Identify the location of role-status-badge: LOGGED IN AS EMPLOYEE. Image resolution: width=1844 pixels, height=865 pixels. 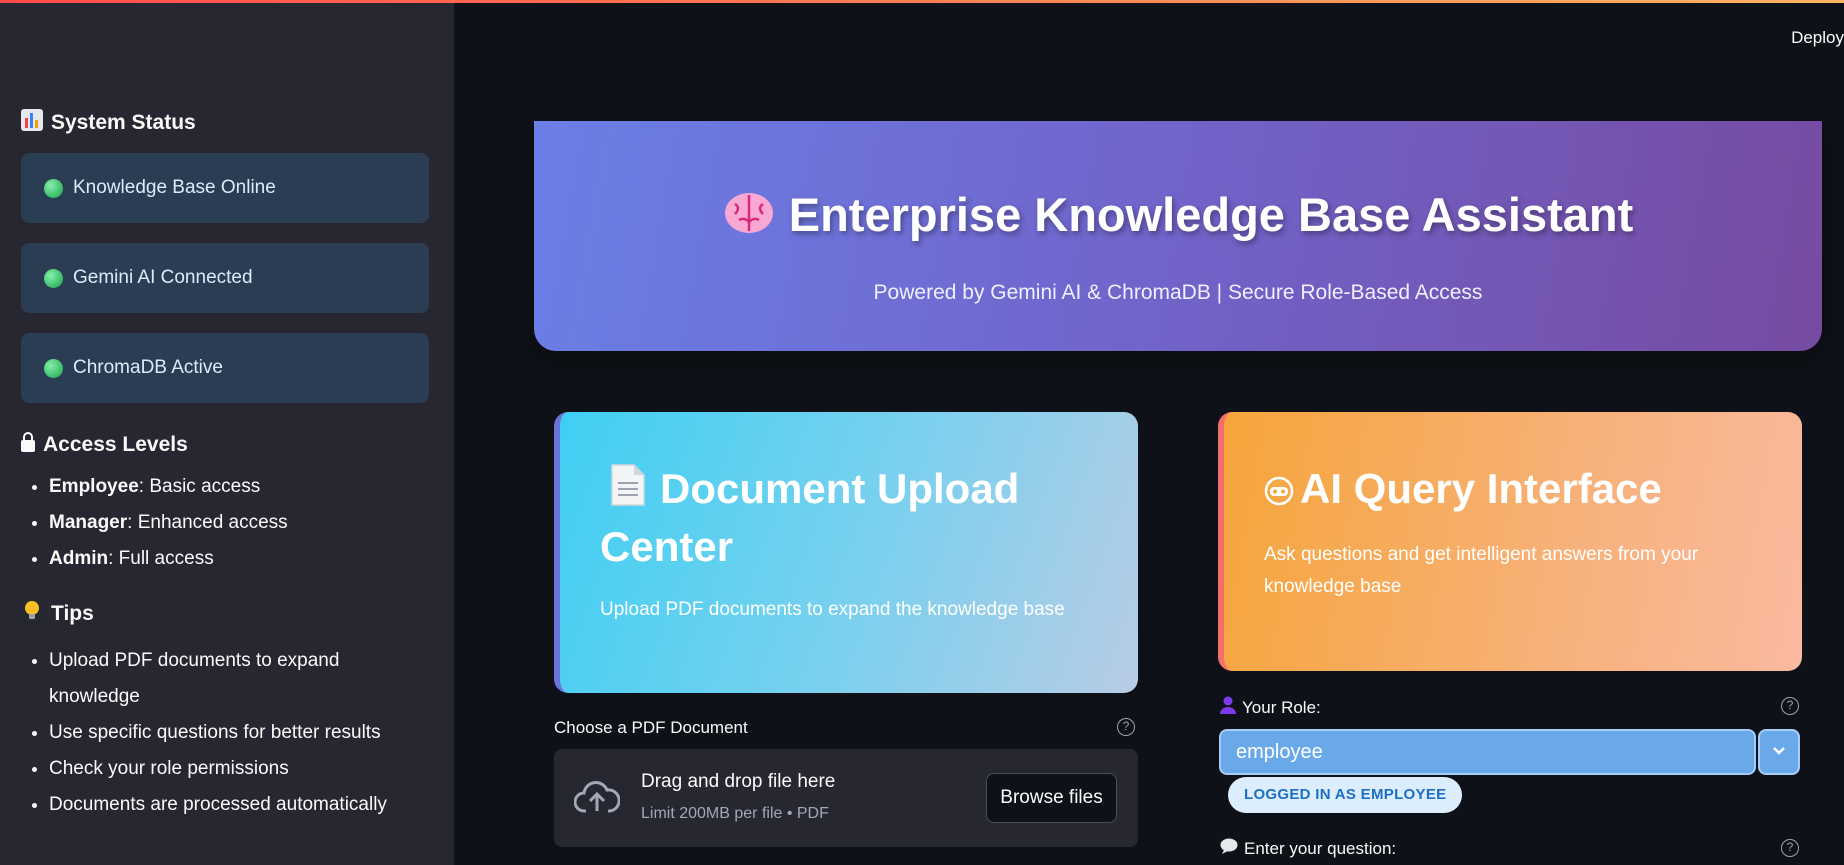
(1345, 795).